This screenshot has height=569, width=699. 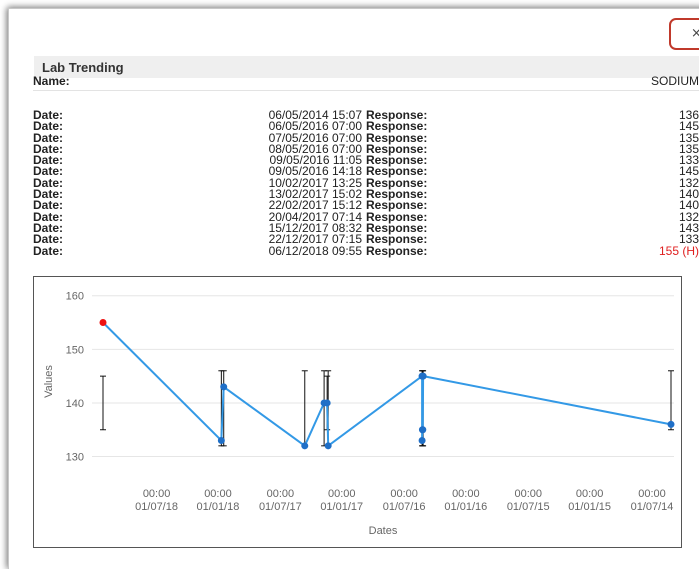 What do you see at coordinates (678, 250) in the screenshot?
I see `result-value: 155 (H)` at bounding box center [678, 250].